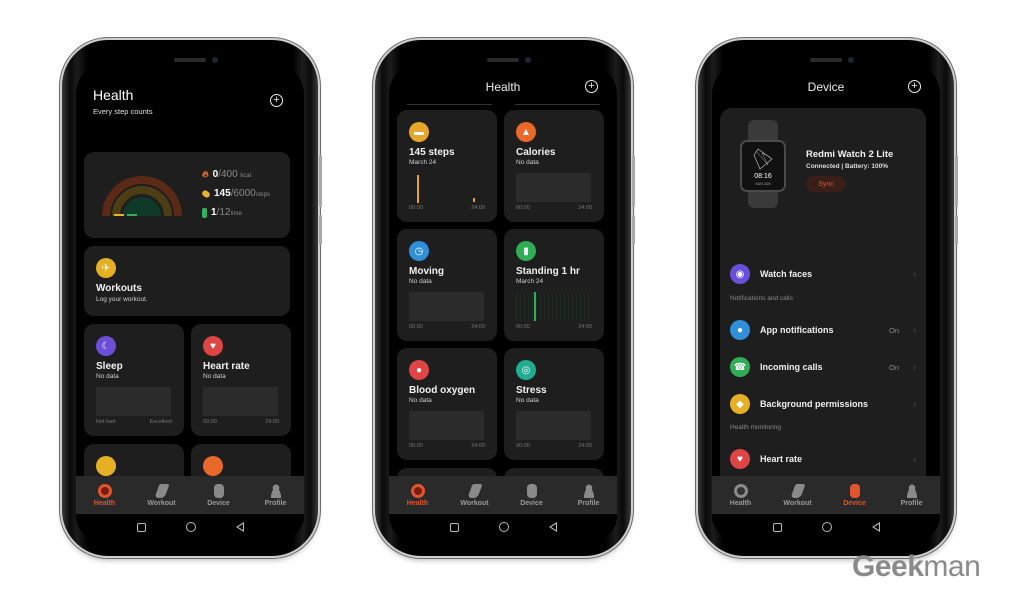 This screenshot has height=596, width=1024. I want to click on metric-title: Standing 1 hr, so click(548, 271).